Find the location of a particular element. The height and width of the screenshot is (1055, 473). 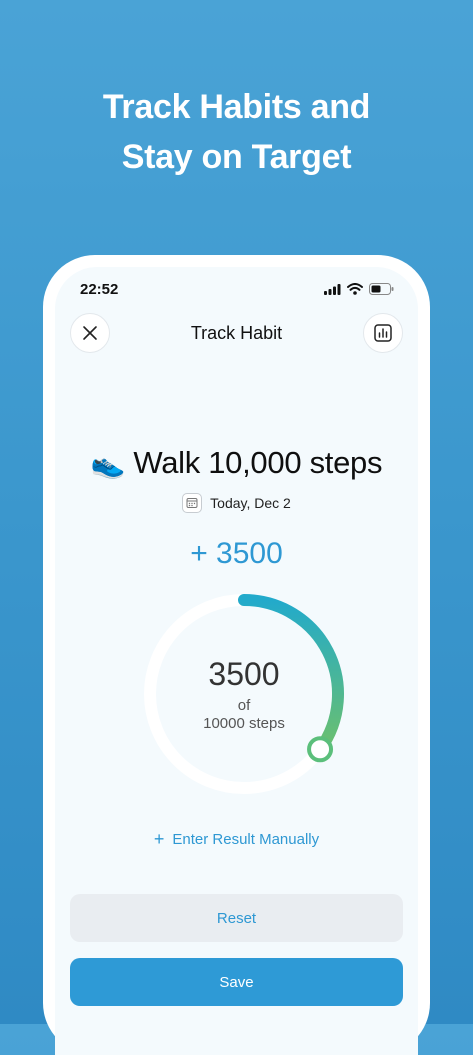

signal-icon is located at coordinates (332, 289).